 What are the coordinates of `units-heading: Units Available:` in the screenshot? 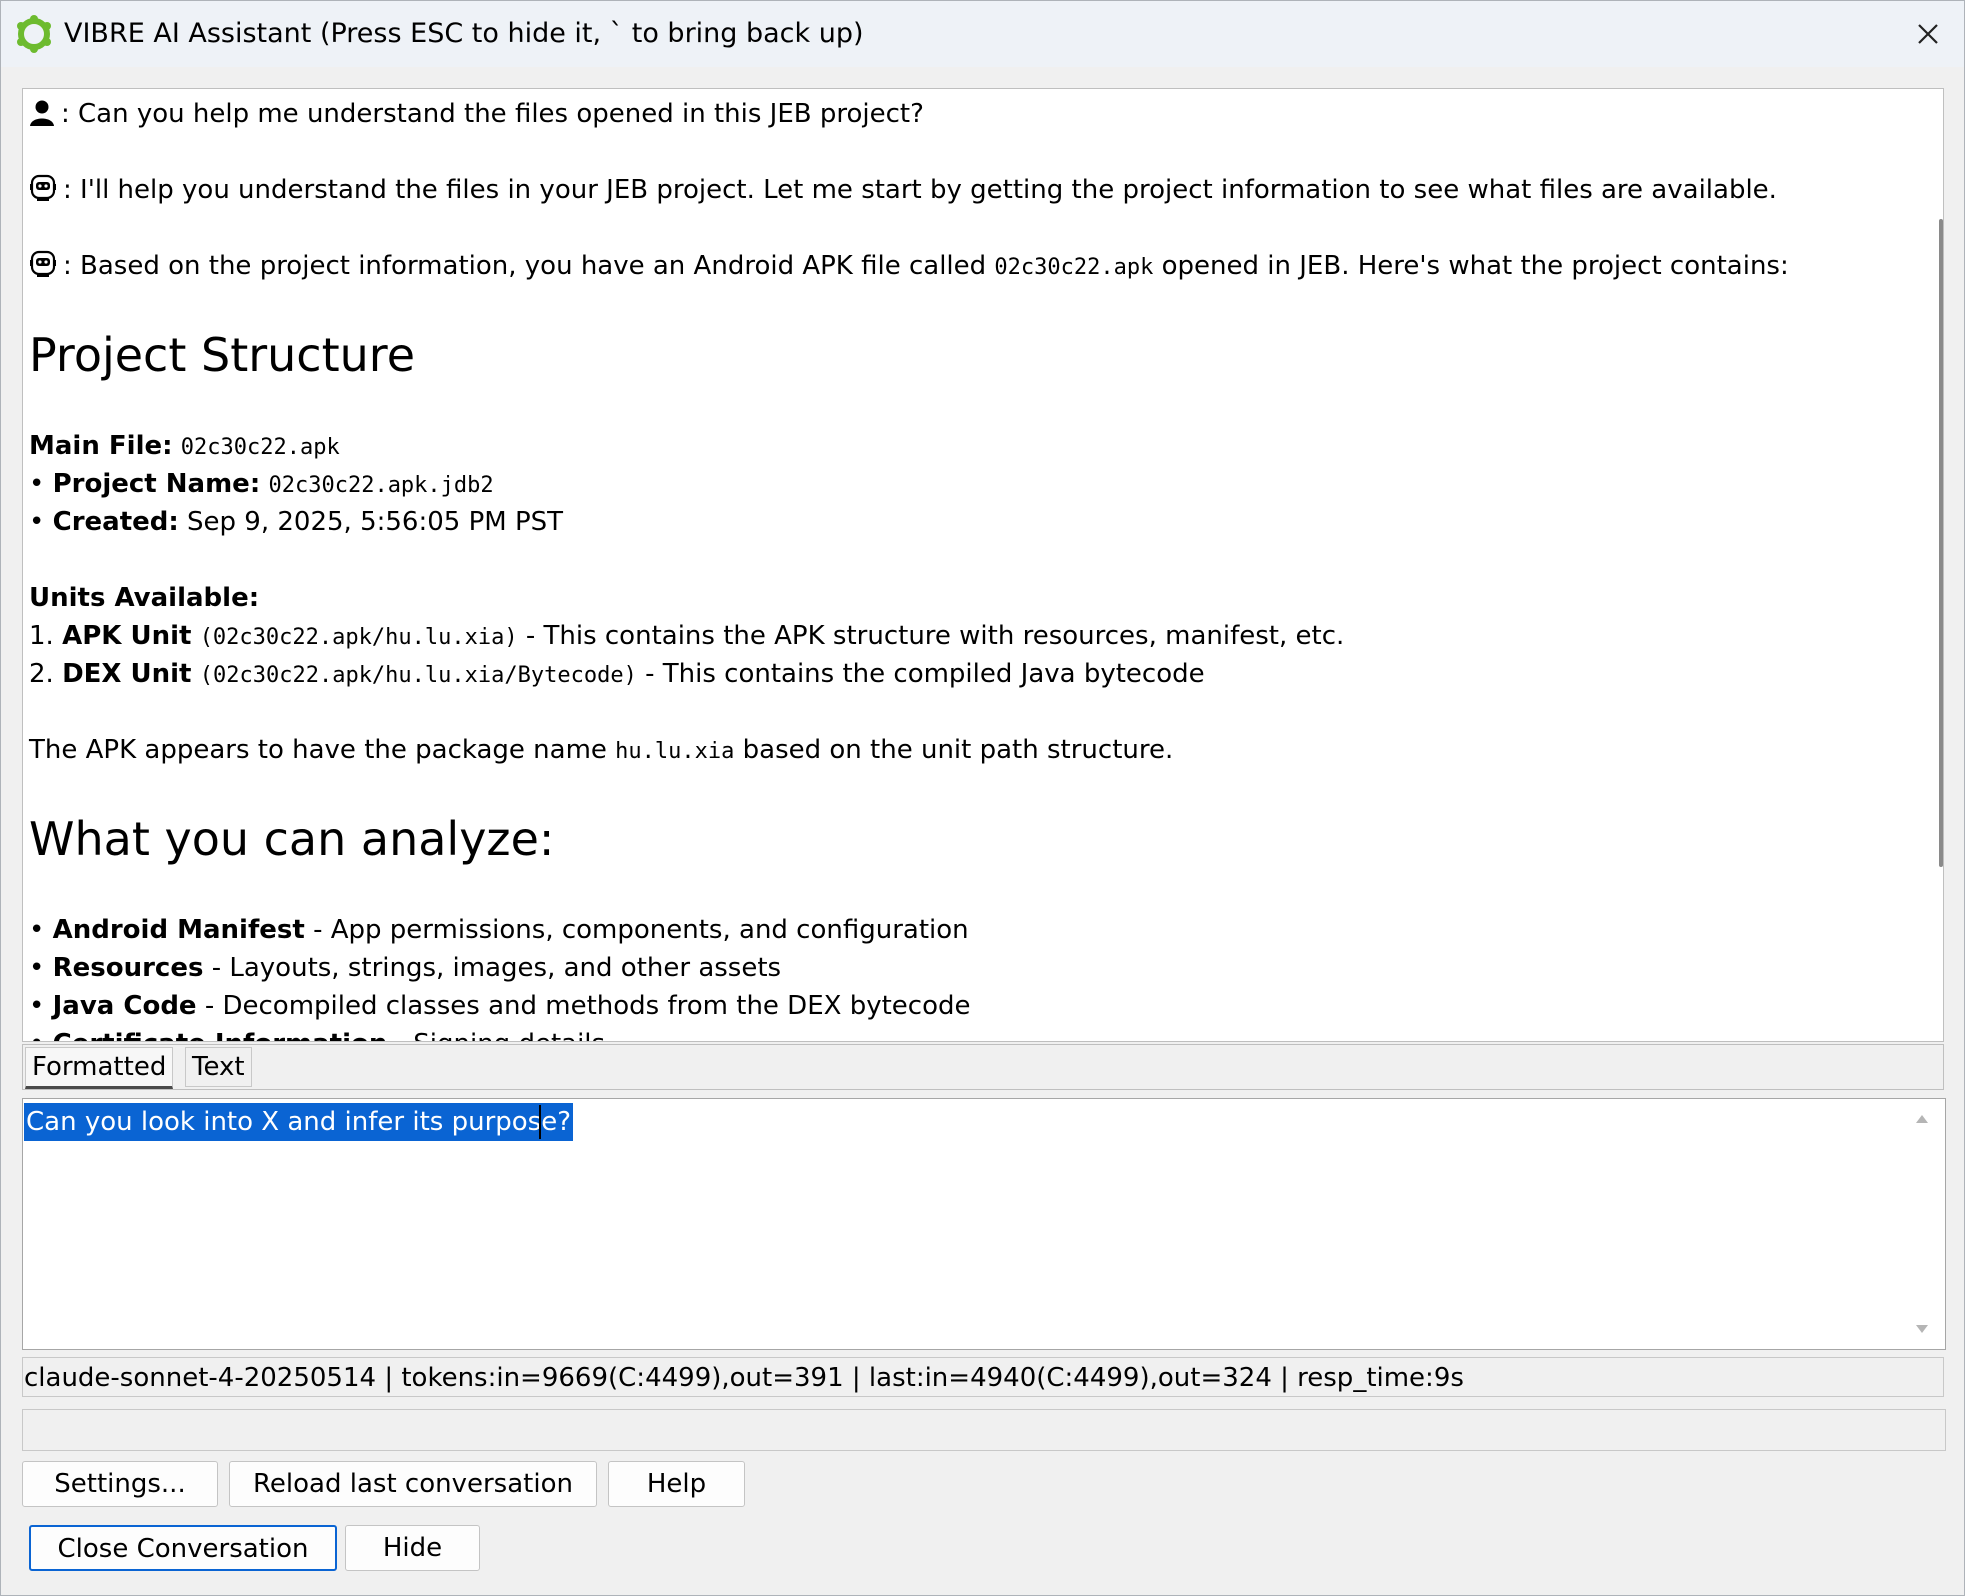 It's located at (144, 598).